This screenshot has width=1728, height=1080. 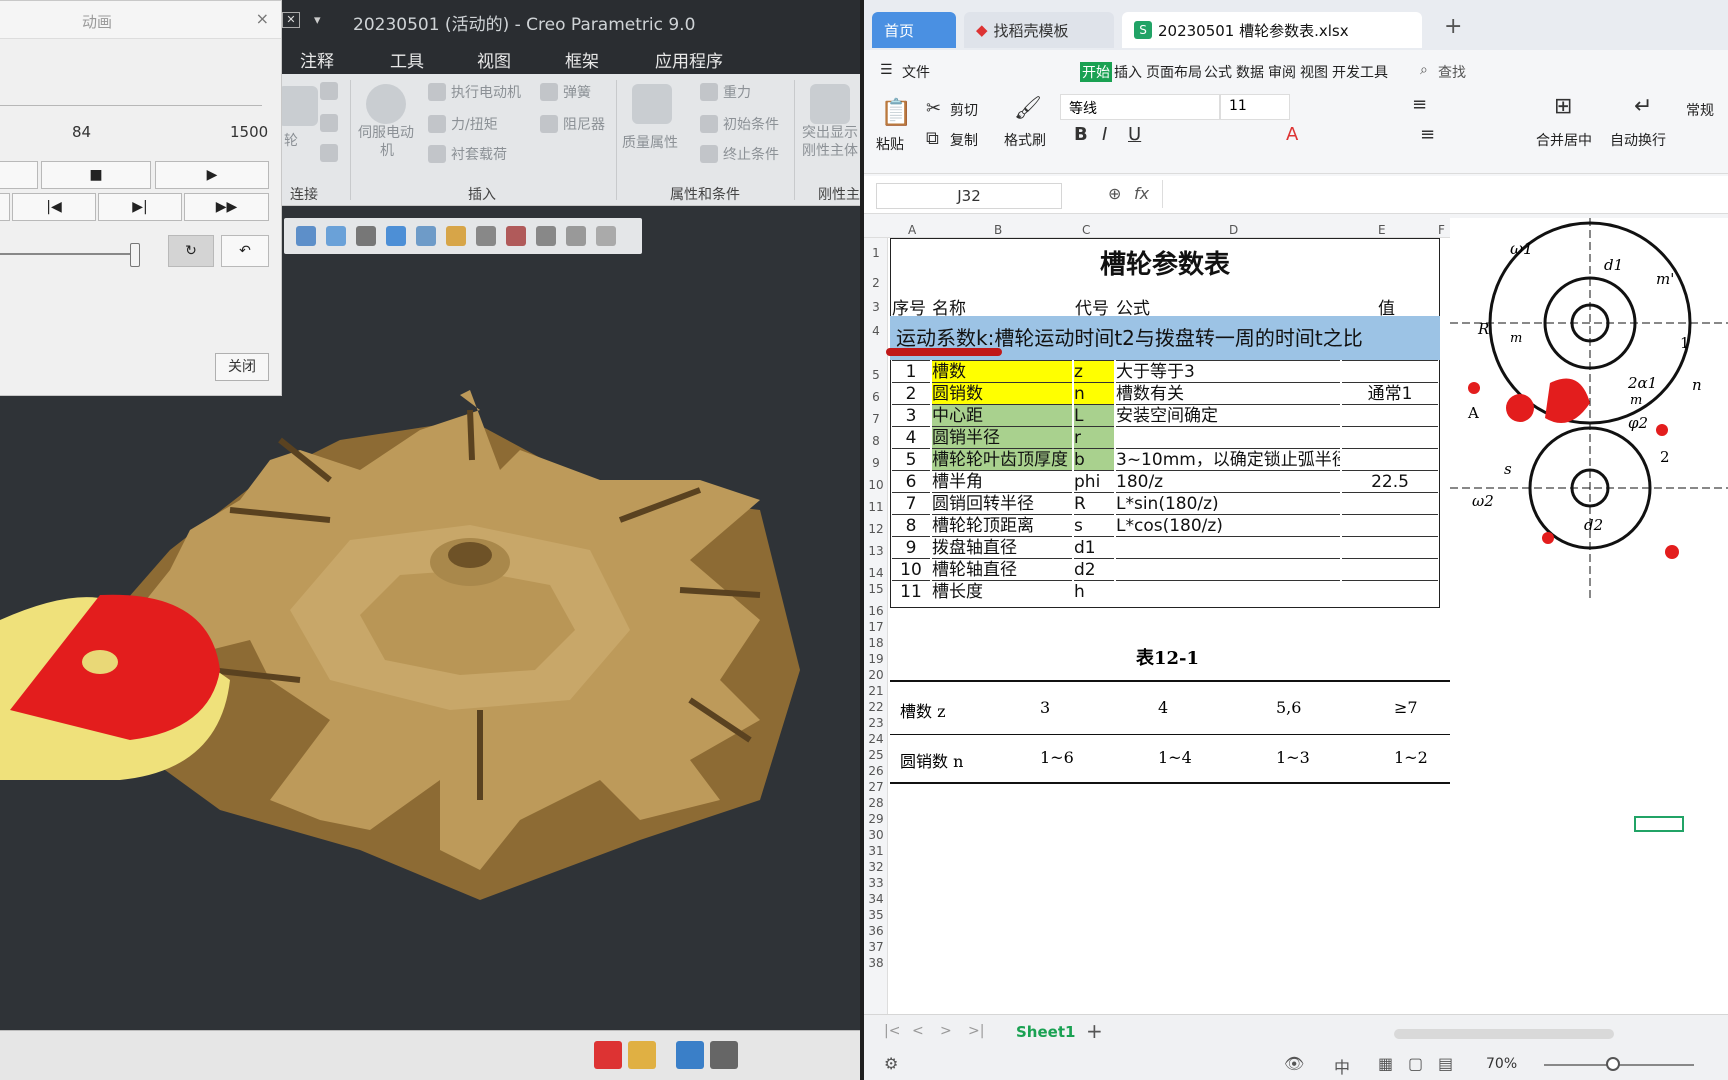 What do you see at coordinates (366, 236) in the screenshot?
I see `repaint-icon` at bounding box center [366, 236].